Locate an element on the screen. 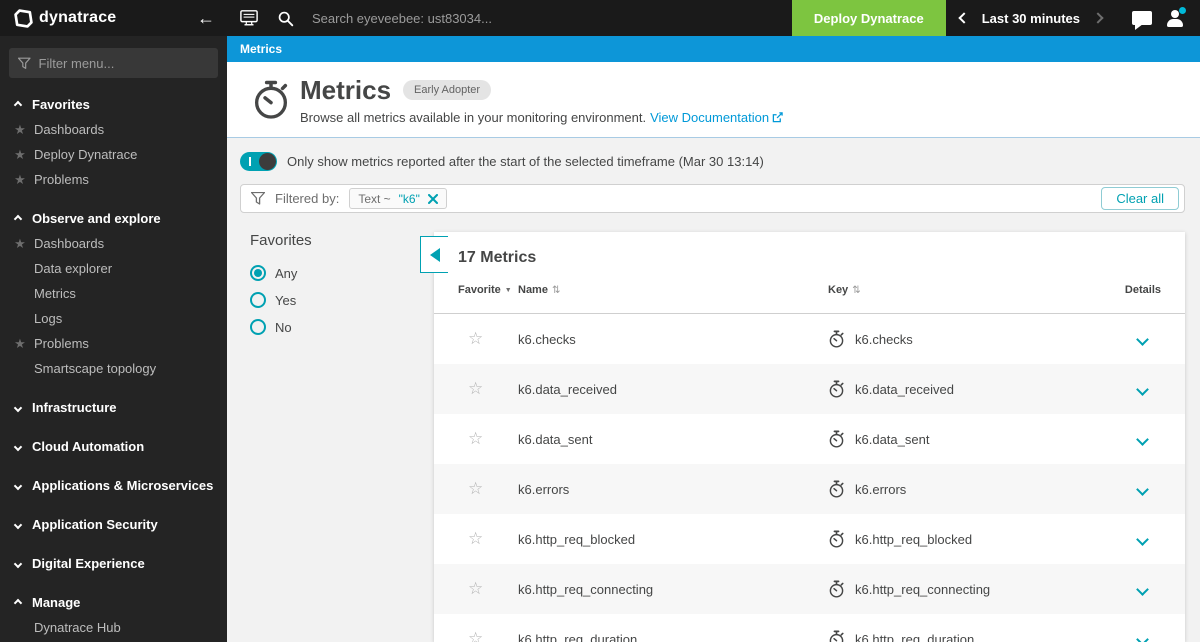  filter-chip: Text ~ "k6" is located at coordinates (398, 198).